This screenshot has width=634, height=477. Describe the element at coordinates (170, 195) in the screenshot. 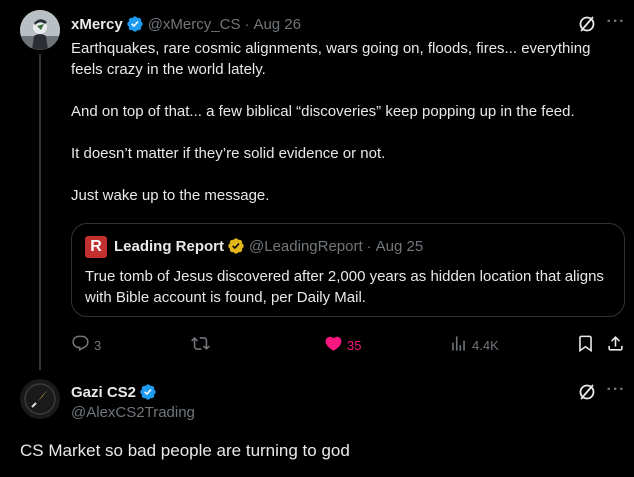

I see `tweet-paragraph: Just wake up to the message.` at that location.